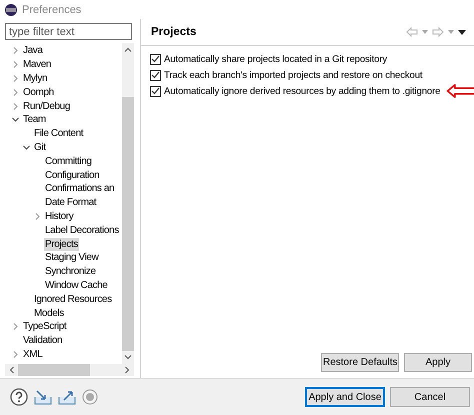 The height and width of the screenshot is (415, 474). Describe the element at coordinates (72, 175) in the screenshot. I see `tree-item: Configuration` at that location.